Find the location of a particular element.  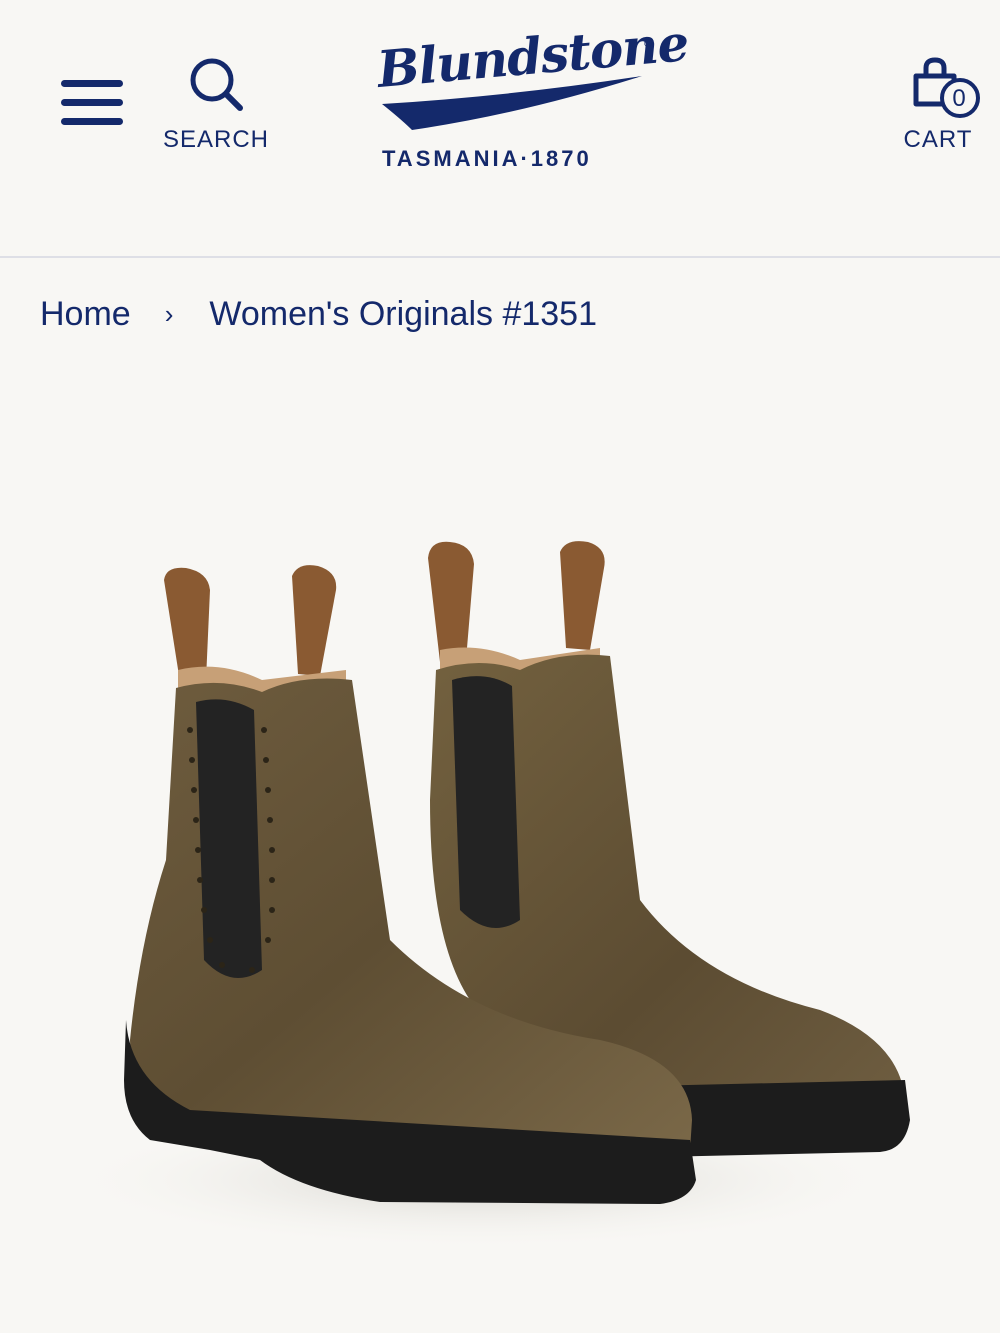

breadcrumb-current-page: Women's Originals #1351 is located at coordinates (403, 313).